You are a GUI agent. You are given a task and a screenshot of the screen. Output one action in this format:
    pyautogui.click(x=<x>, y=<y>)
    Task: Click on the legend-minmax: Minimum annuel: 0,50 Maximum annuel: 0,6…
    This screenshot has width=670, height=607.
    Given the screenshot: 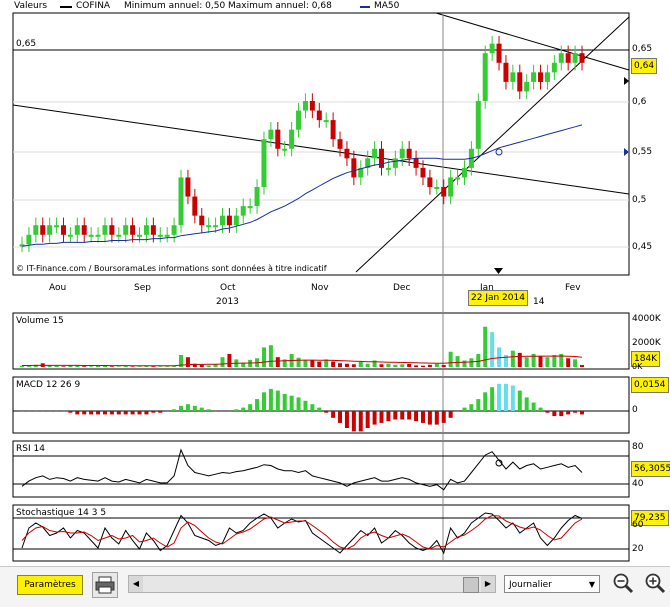 What is the action you would take?
    pyautogui.click(x=228, y=6)
    